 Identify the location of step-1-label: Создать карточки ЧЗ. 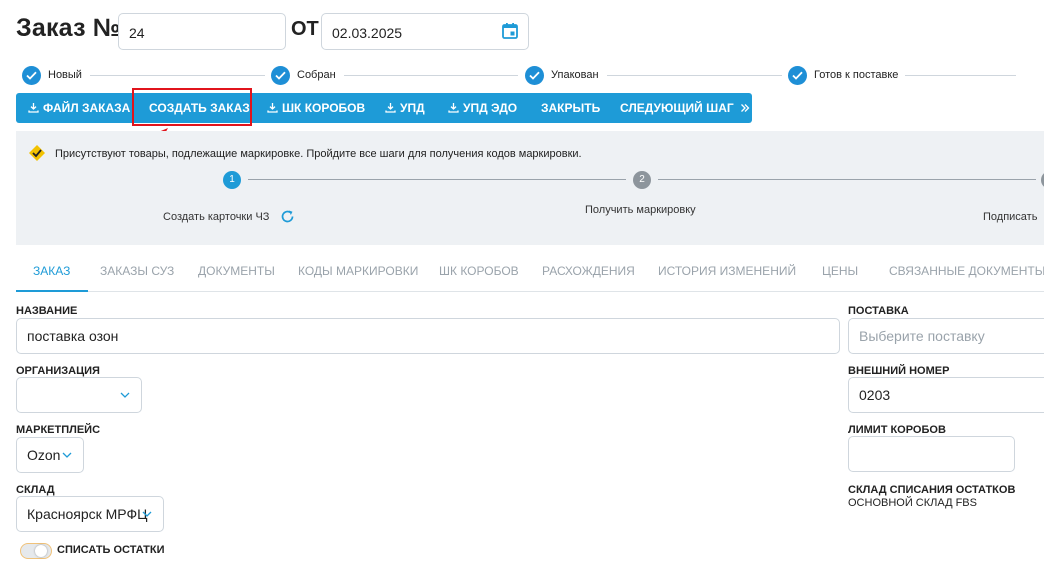
(216, 217).